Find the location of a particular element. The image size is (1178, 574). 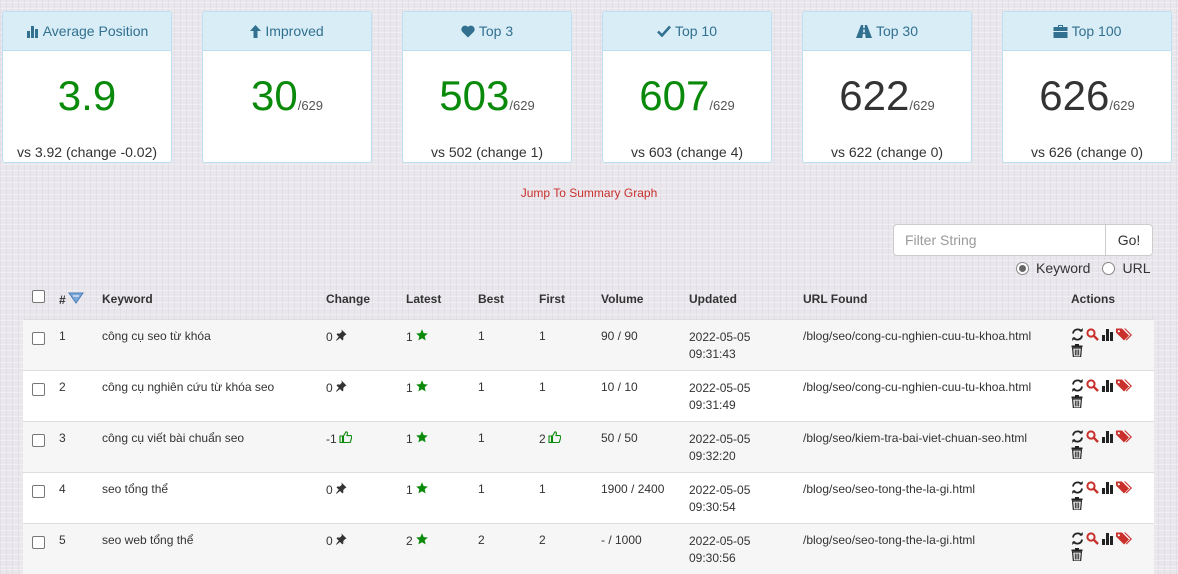

updated-cell: 2022-05-05 09:31:43 is located at coordinates (720, 345).